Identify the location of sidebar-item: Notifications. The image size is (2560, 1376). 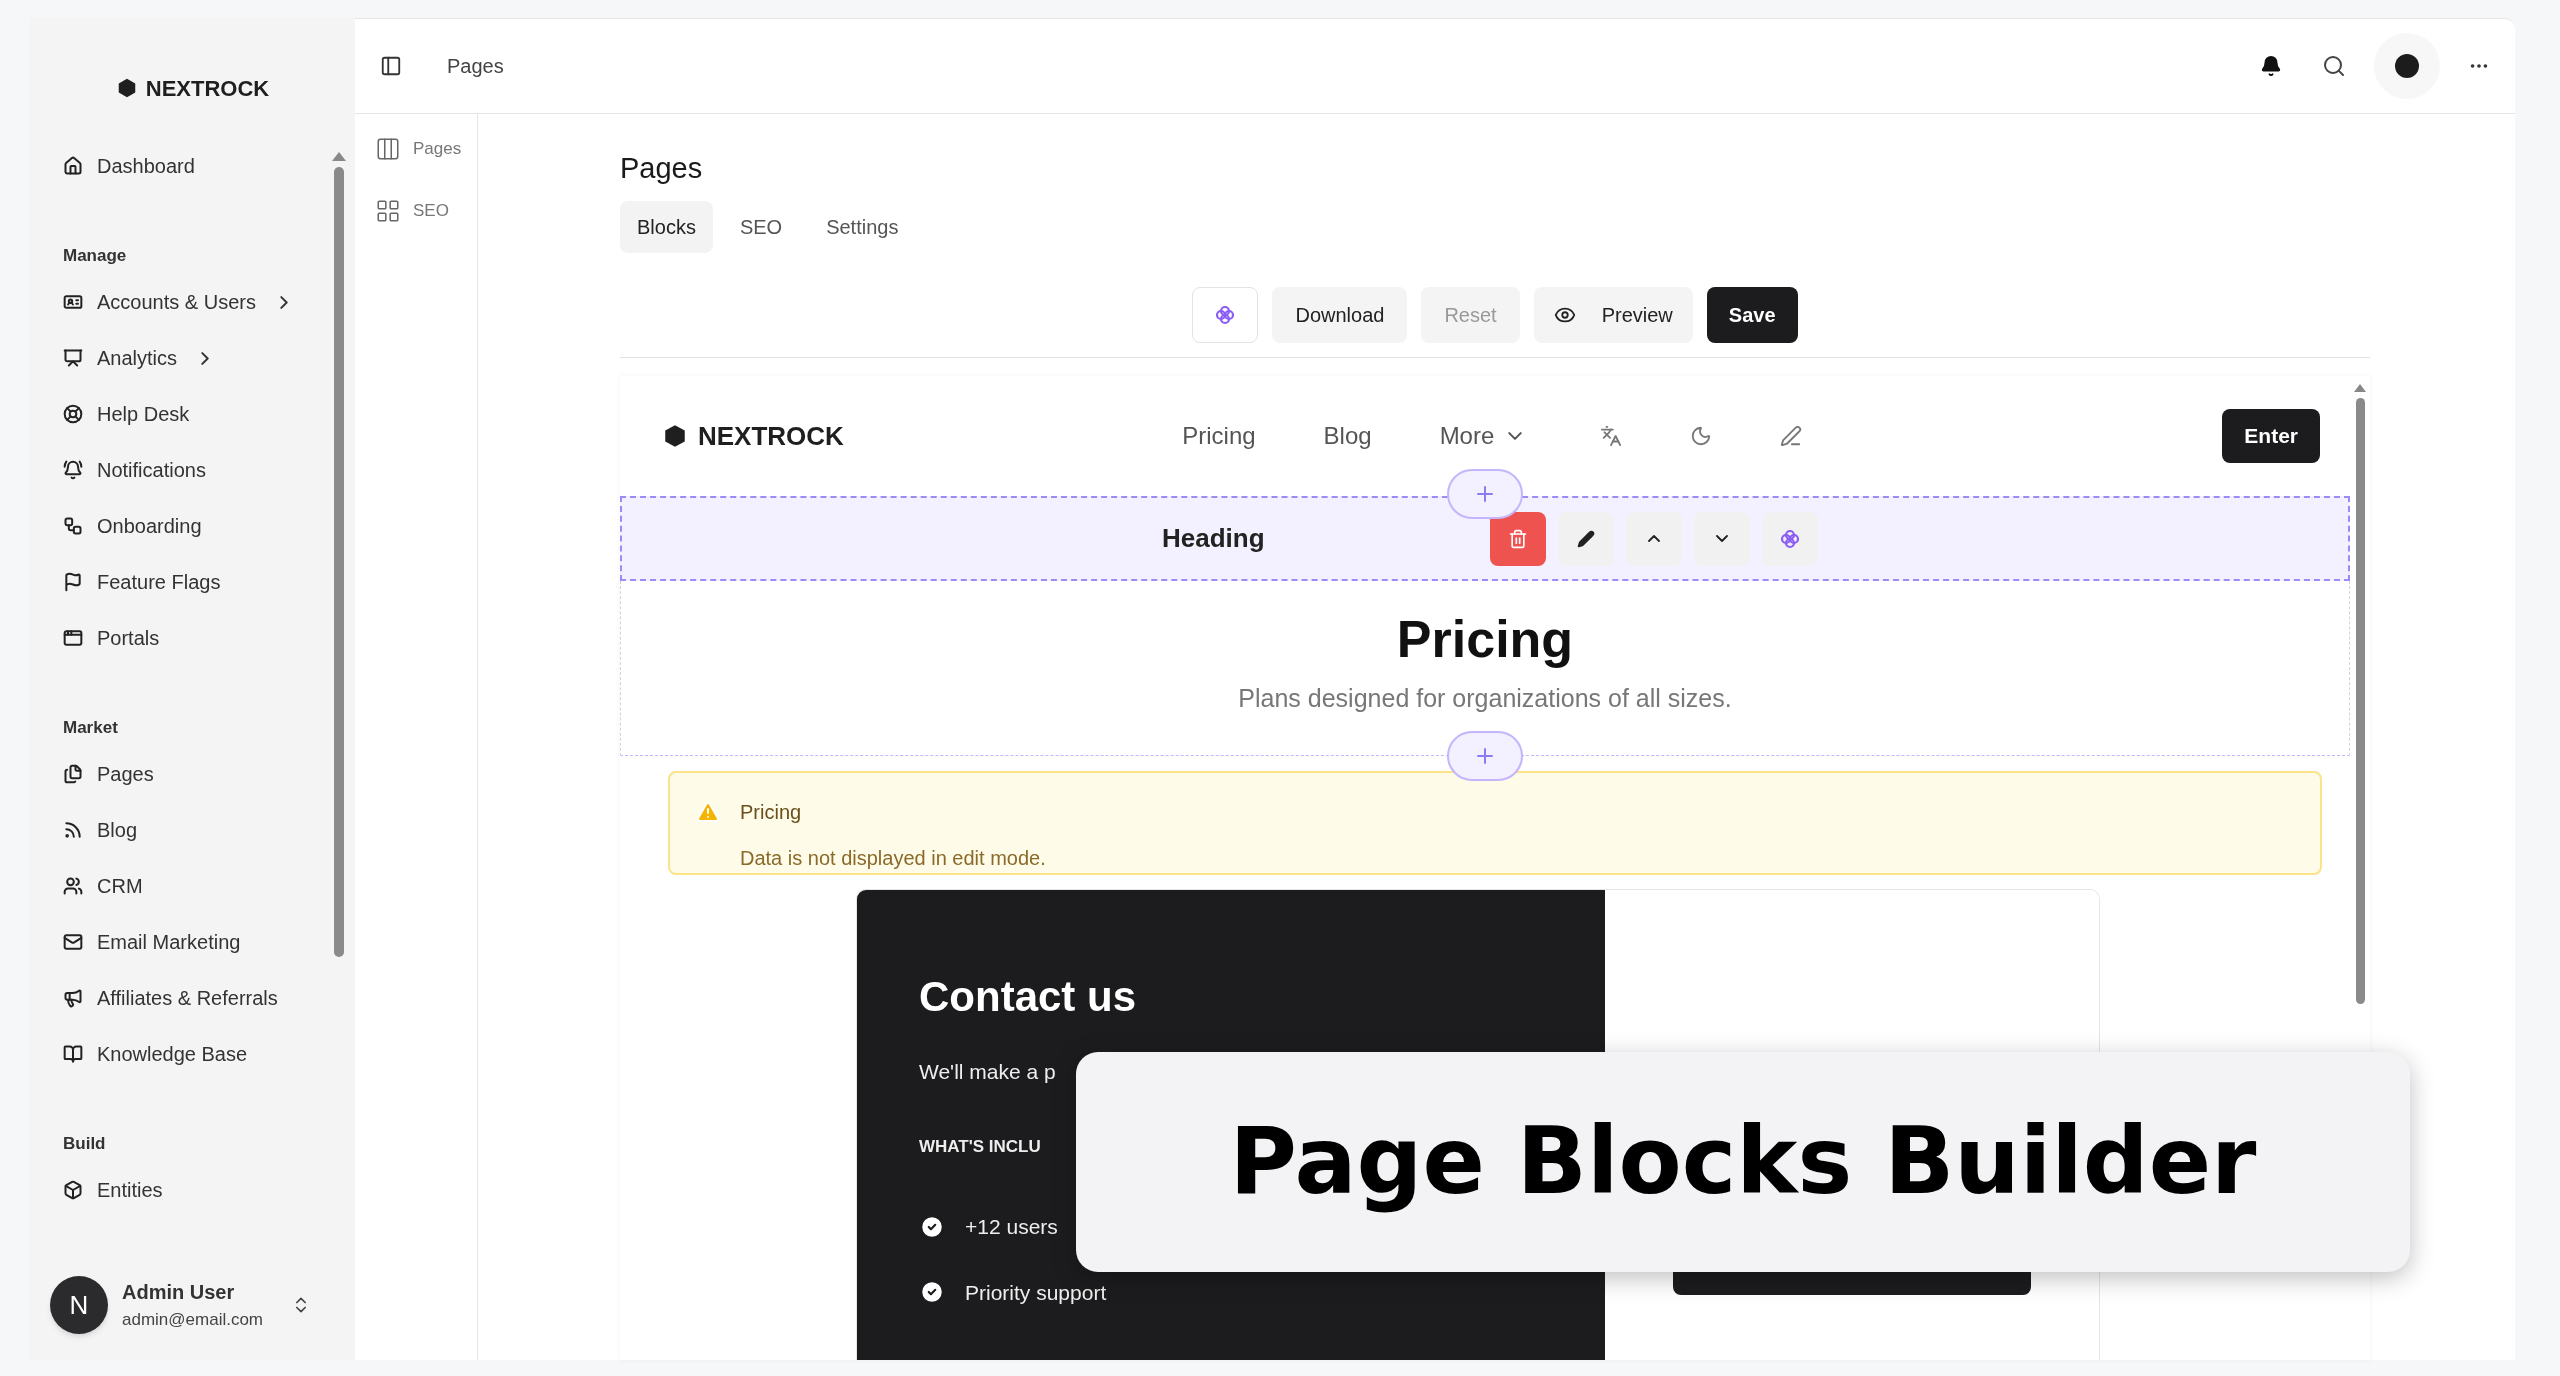
(134, 470).